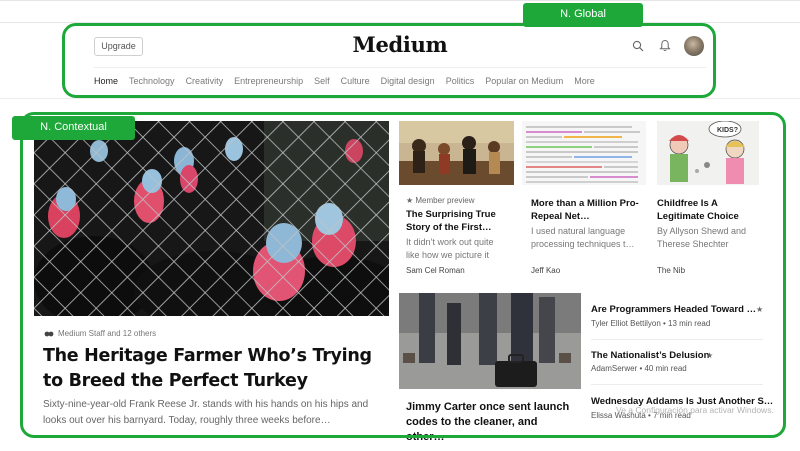 This screenshot has height=451, width=800. What do you see at coordinates (73, 128) in the screenshot?
I see `contextual-nav-annotation-label: N. Contextual` at bounding box center [73, 128].